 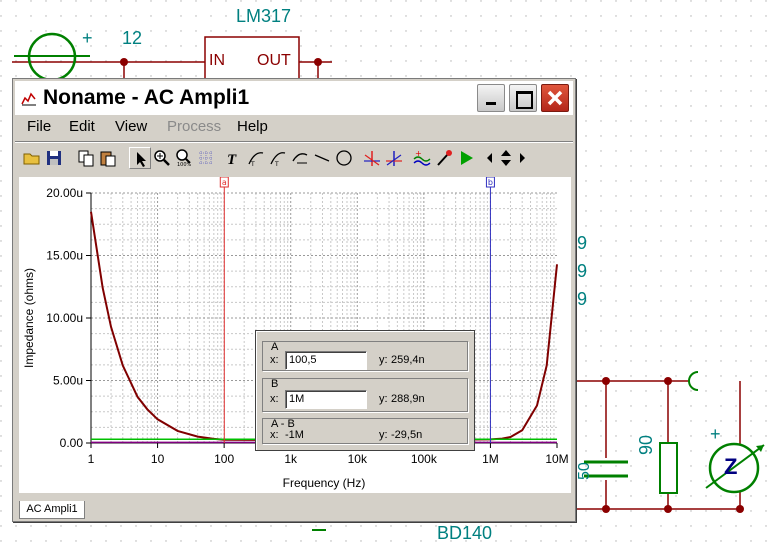 I want to click on analysis-tab-bar: AC Ampli1, so click(x=295, y=508).